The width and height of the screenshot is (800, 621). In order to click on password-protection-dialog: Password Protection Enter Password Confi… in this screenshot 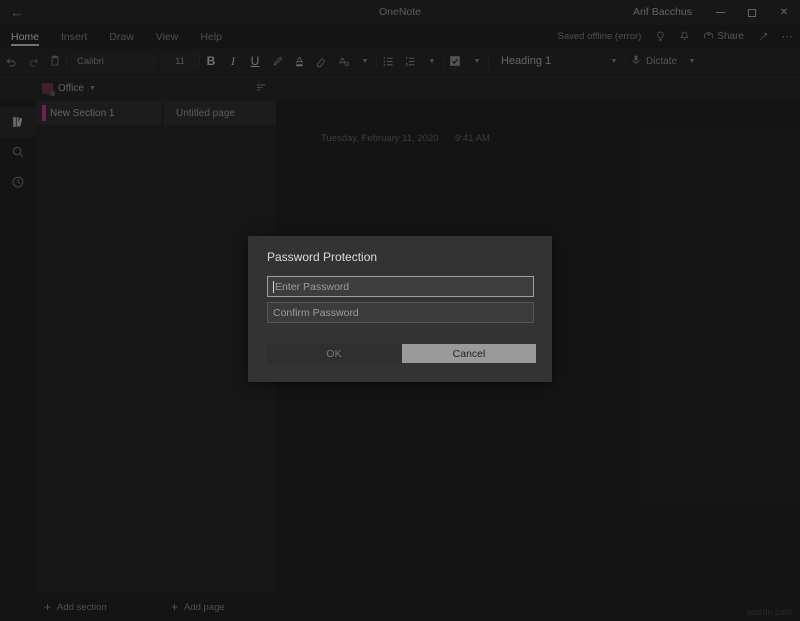, I will do `click(400, 309)`.